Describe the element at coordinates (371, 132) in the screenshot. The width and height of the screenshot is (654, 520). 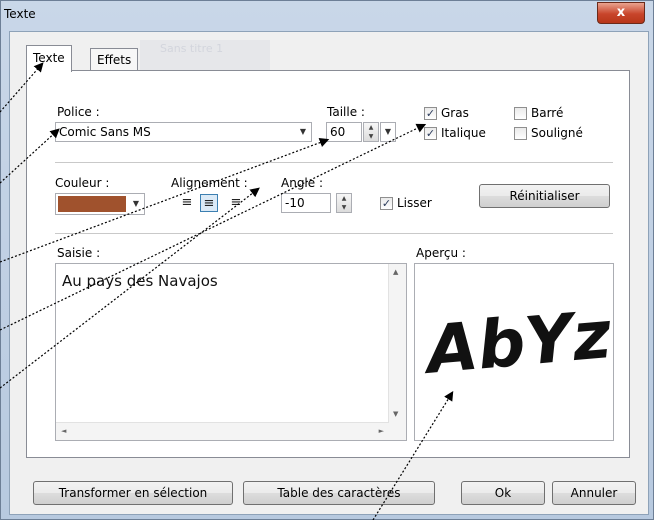
I see `size-spinner: ▲ ▼` at that location.